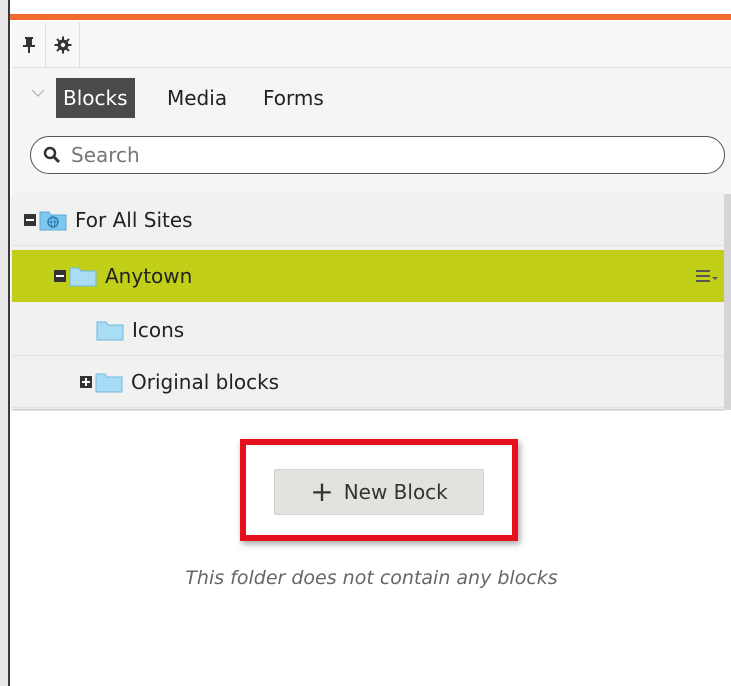 This screenshot has height=686, width=731. Describe the element at coordinates (370, 17) in the screenshot. I see `accent-line` at that location.